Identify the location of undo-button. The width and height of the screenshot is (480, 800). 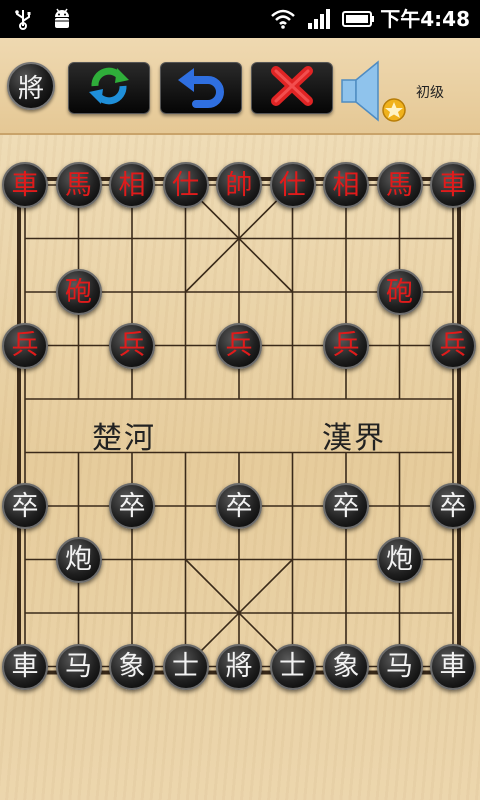
(201, 88).